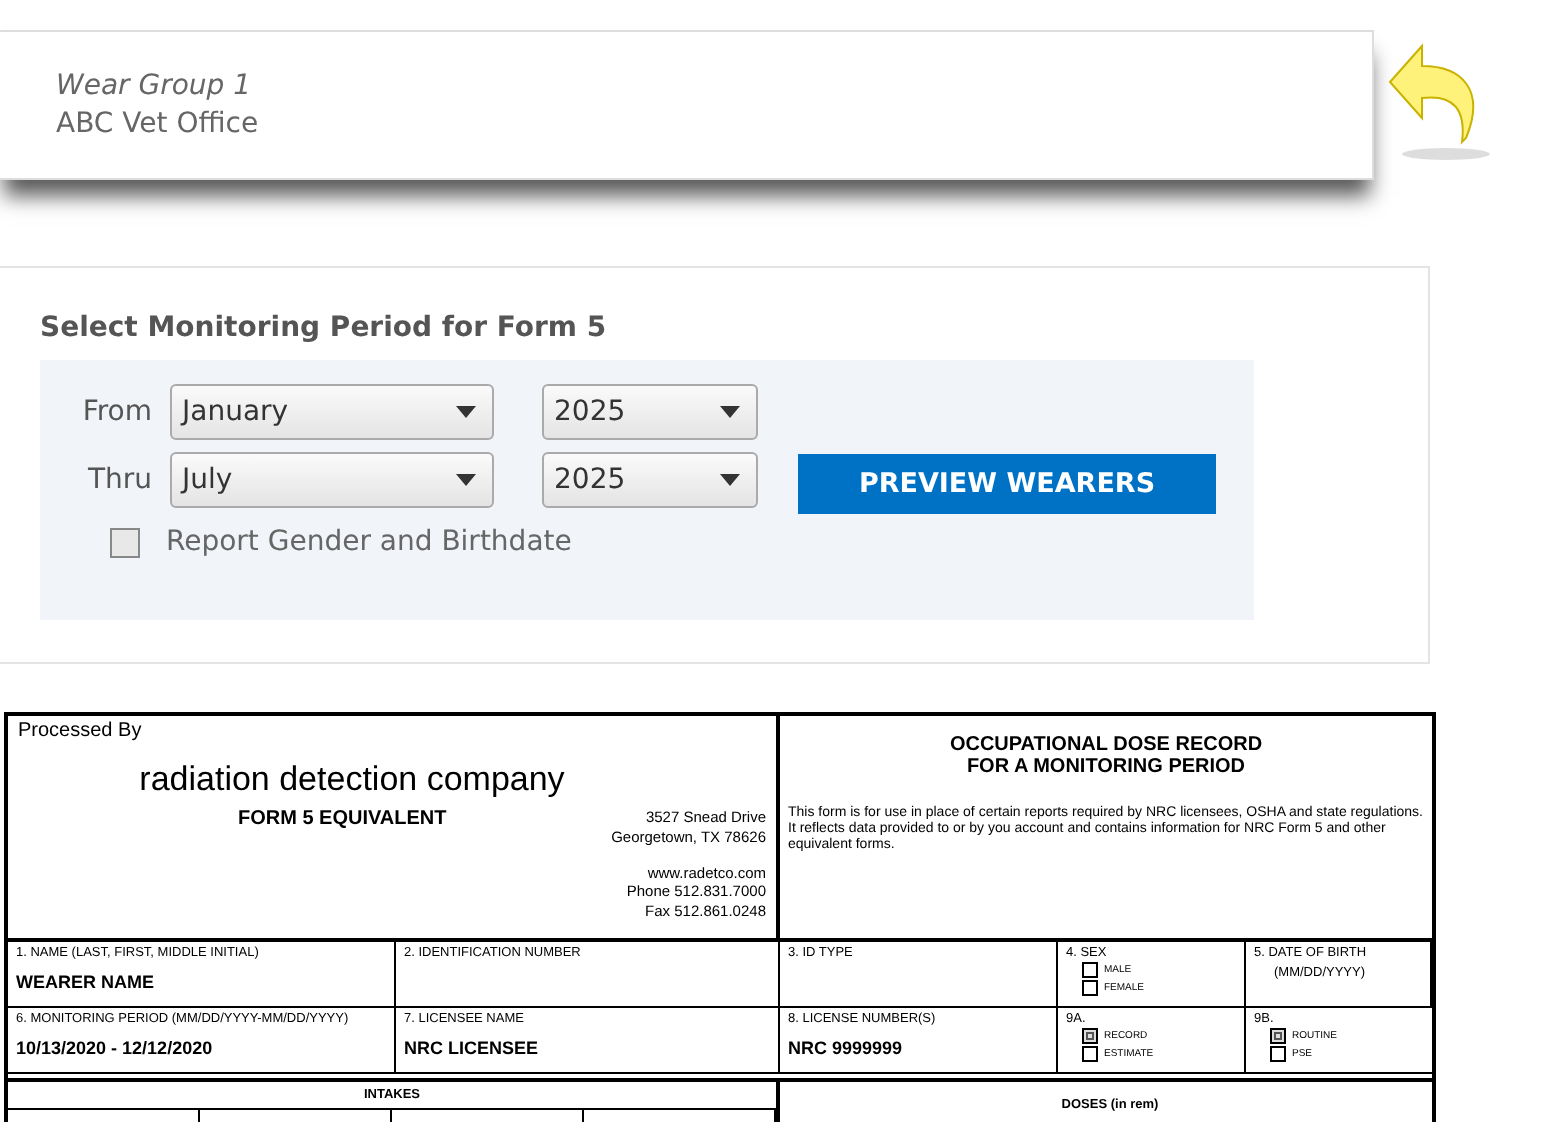 Image resolution: width=1562 pixels, height=1122 pixels. Describe the element at coordinates (352, 780) in the screenshot. I see `company-name: radiation detection company` at that location.